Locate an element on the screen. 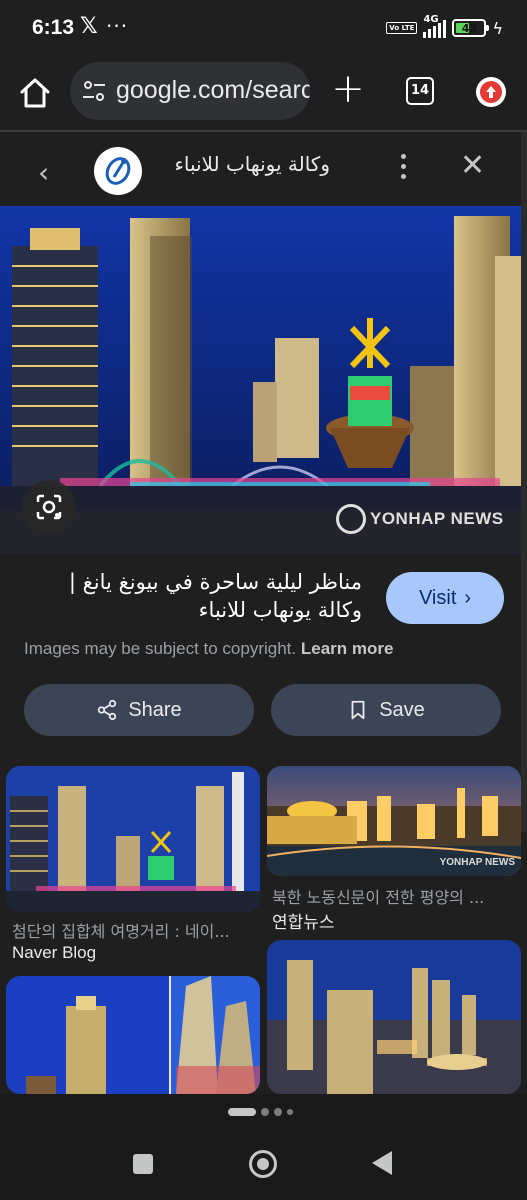 The width and height of the screenshot is (527, 1200). page-indicator-active is located at coordinates (242, 1112).